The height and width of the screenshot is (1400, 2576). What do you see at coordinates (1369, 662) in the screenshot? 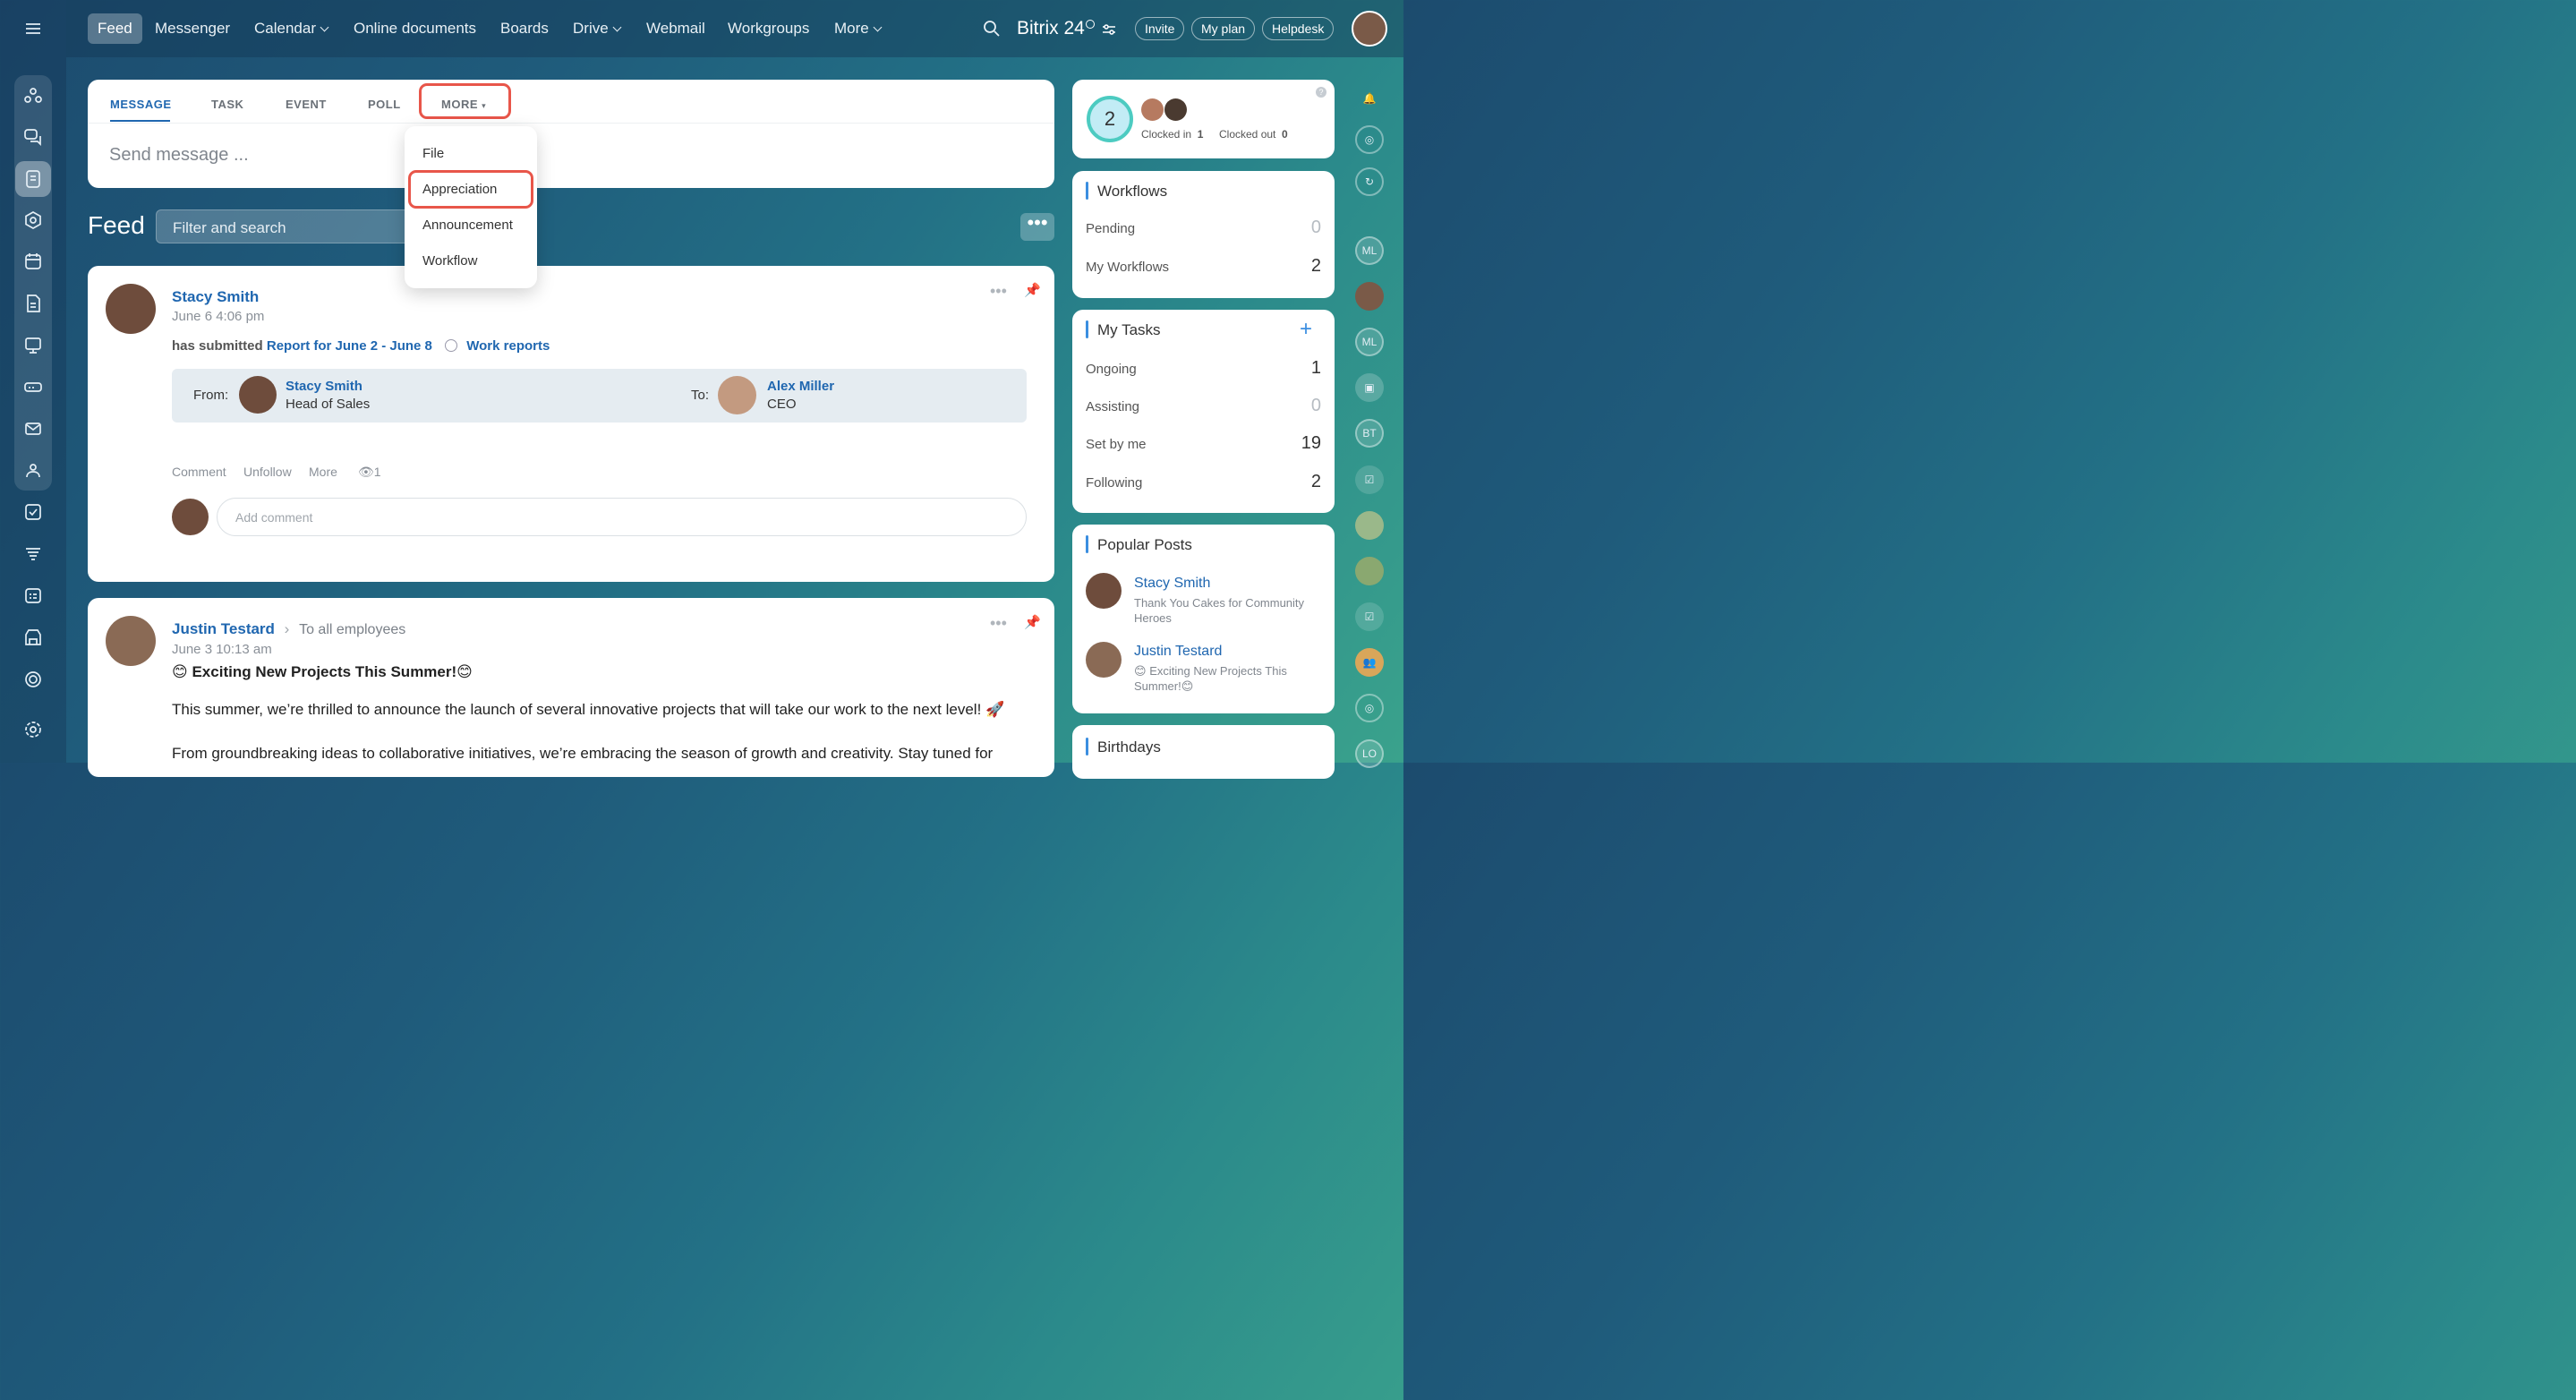
I see `group-icon: 👥` at bounding box center [1369, 662].